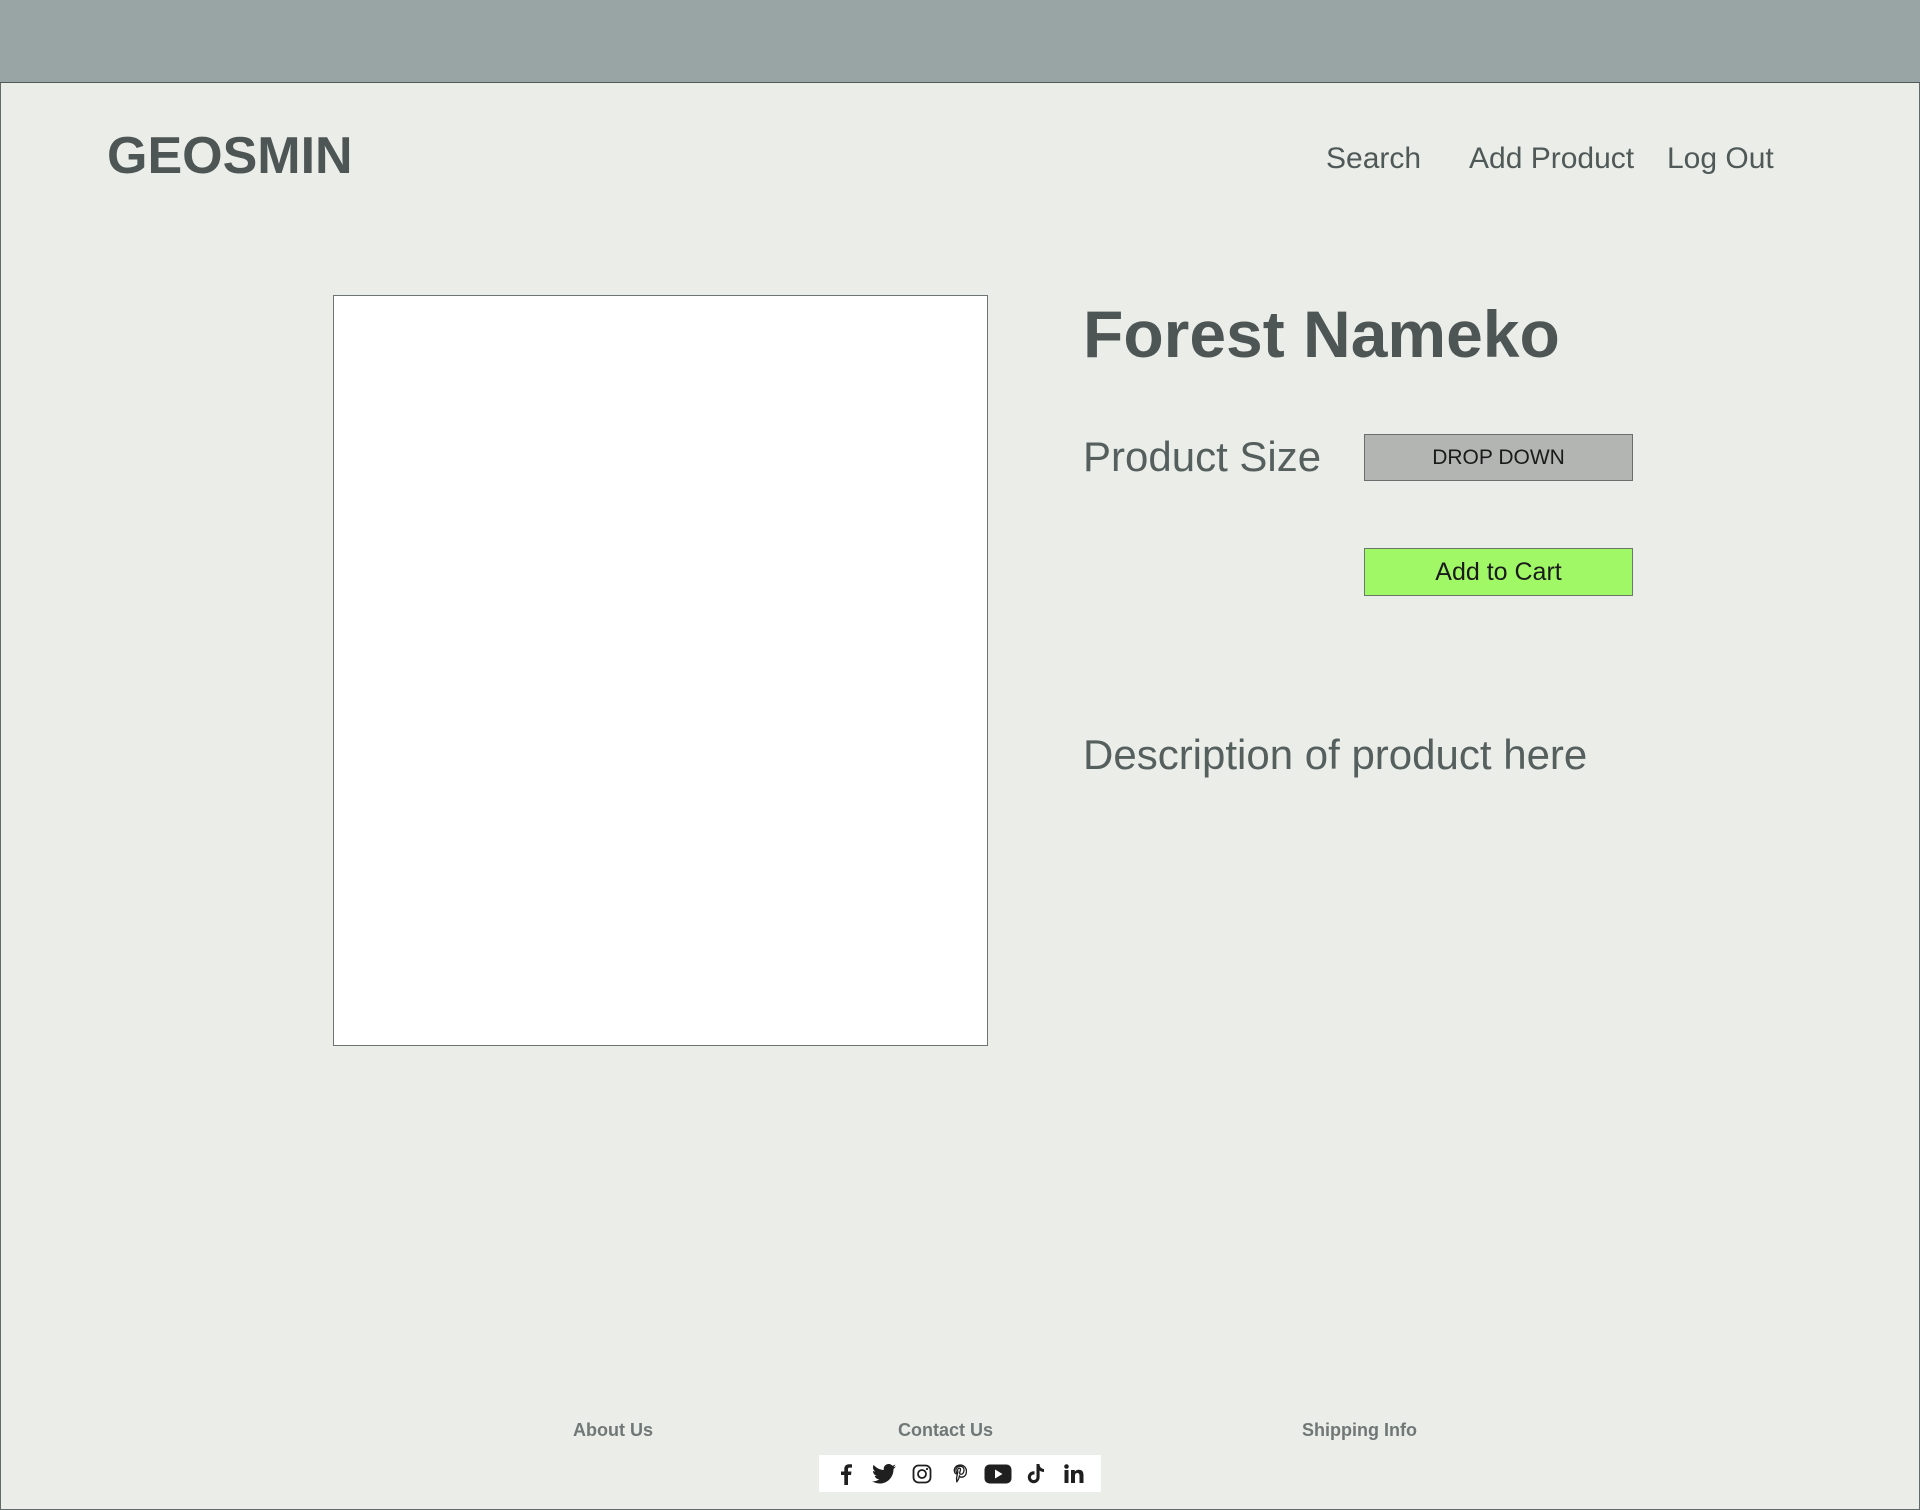 This screenshot has height=1510, width=1920. I want to click on footer-shipping-link: Shipping Info, so click(1359, 1430).